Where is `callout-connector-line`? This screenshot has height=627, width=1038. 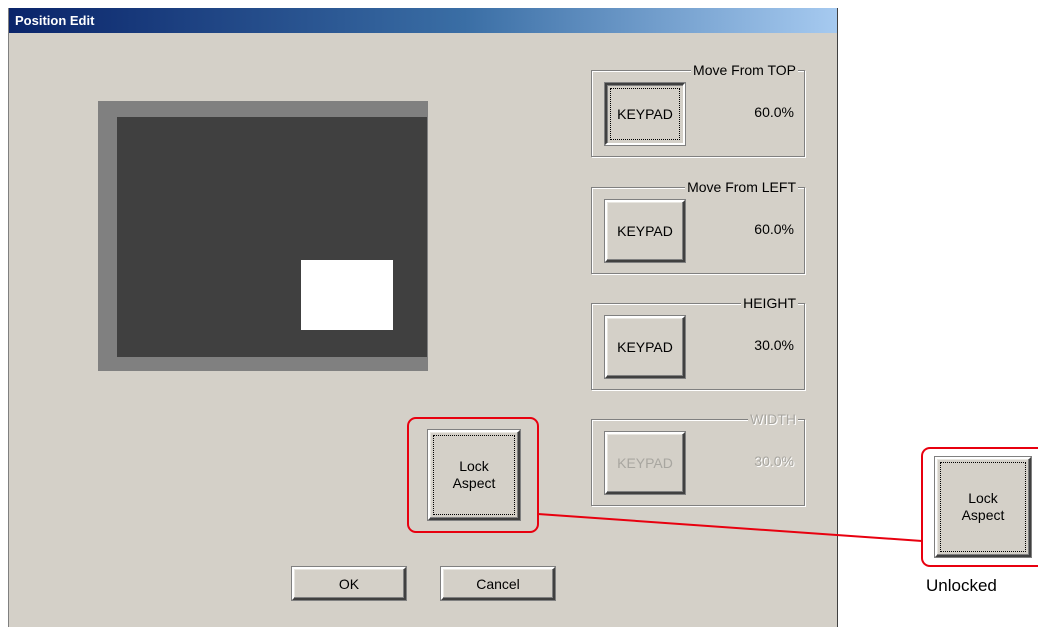 callout-connector-line is located at coordinates (730, 527).